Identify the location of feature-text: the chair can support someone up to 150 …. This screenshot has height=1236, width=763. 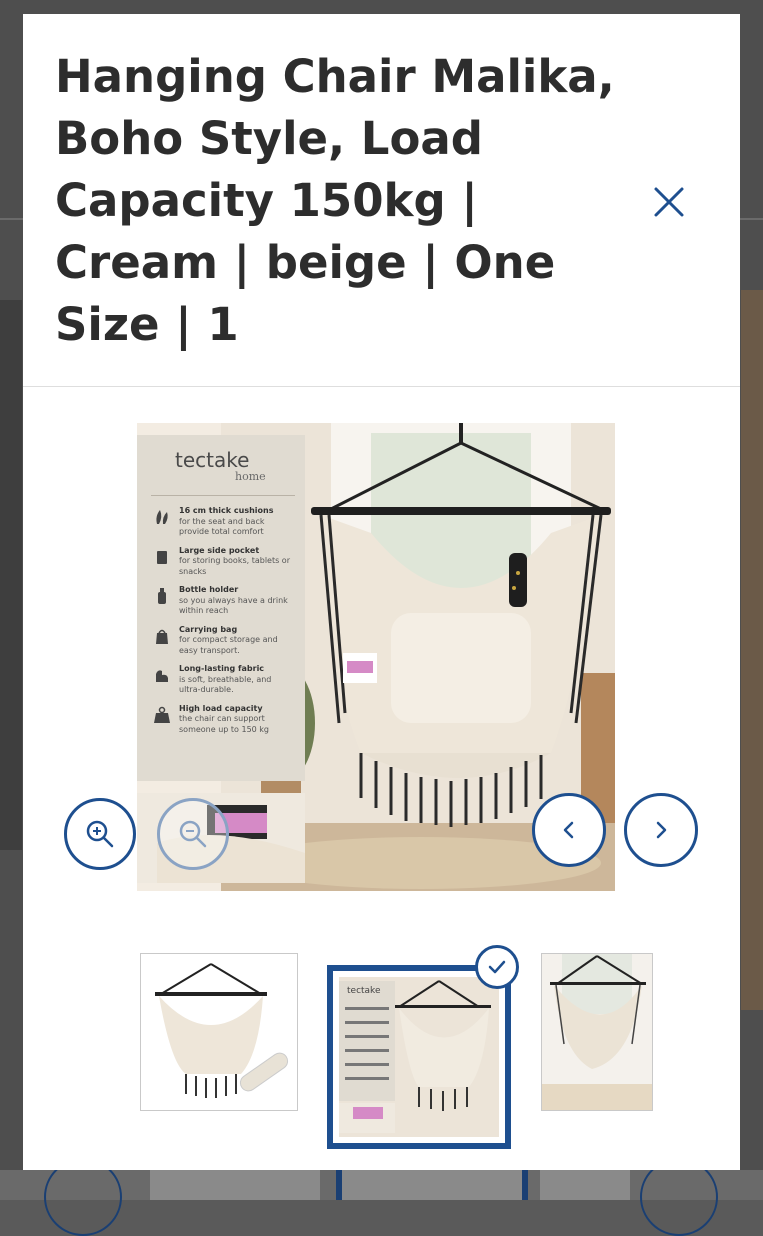
(224, 724).